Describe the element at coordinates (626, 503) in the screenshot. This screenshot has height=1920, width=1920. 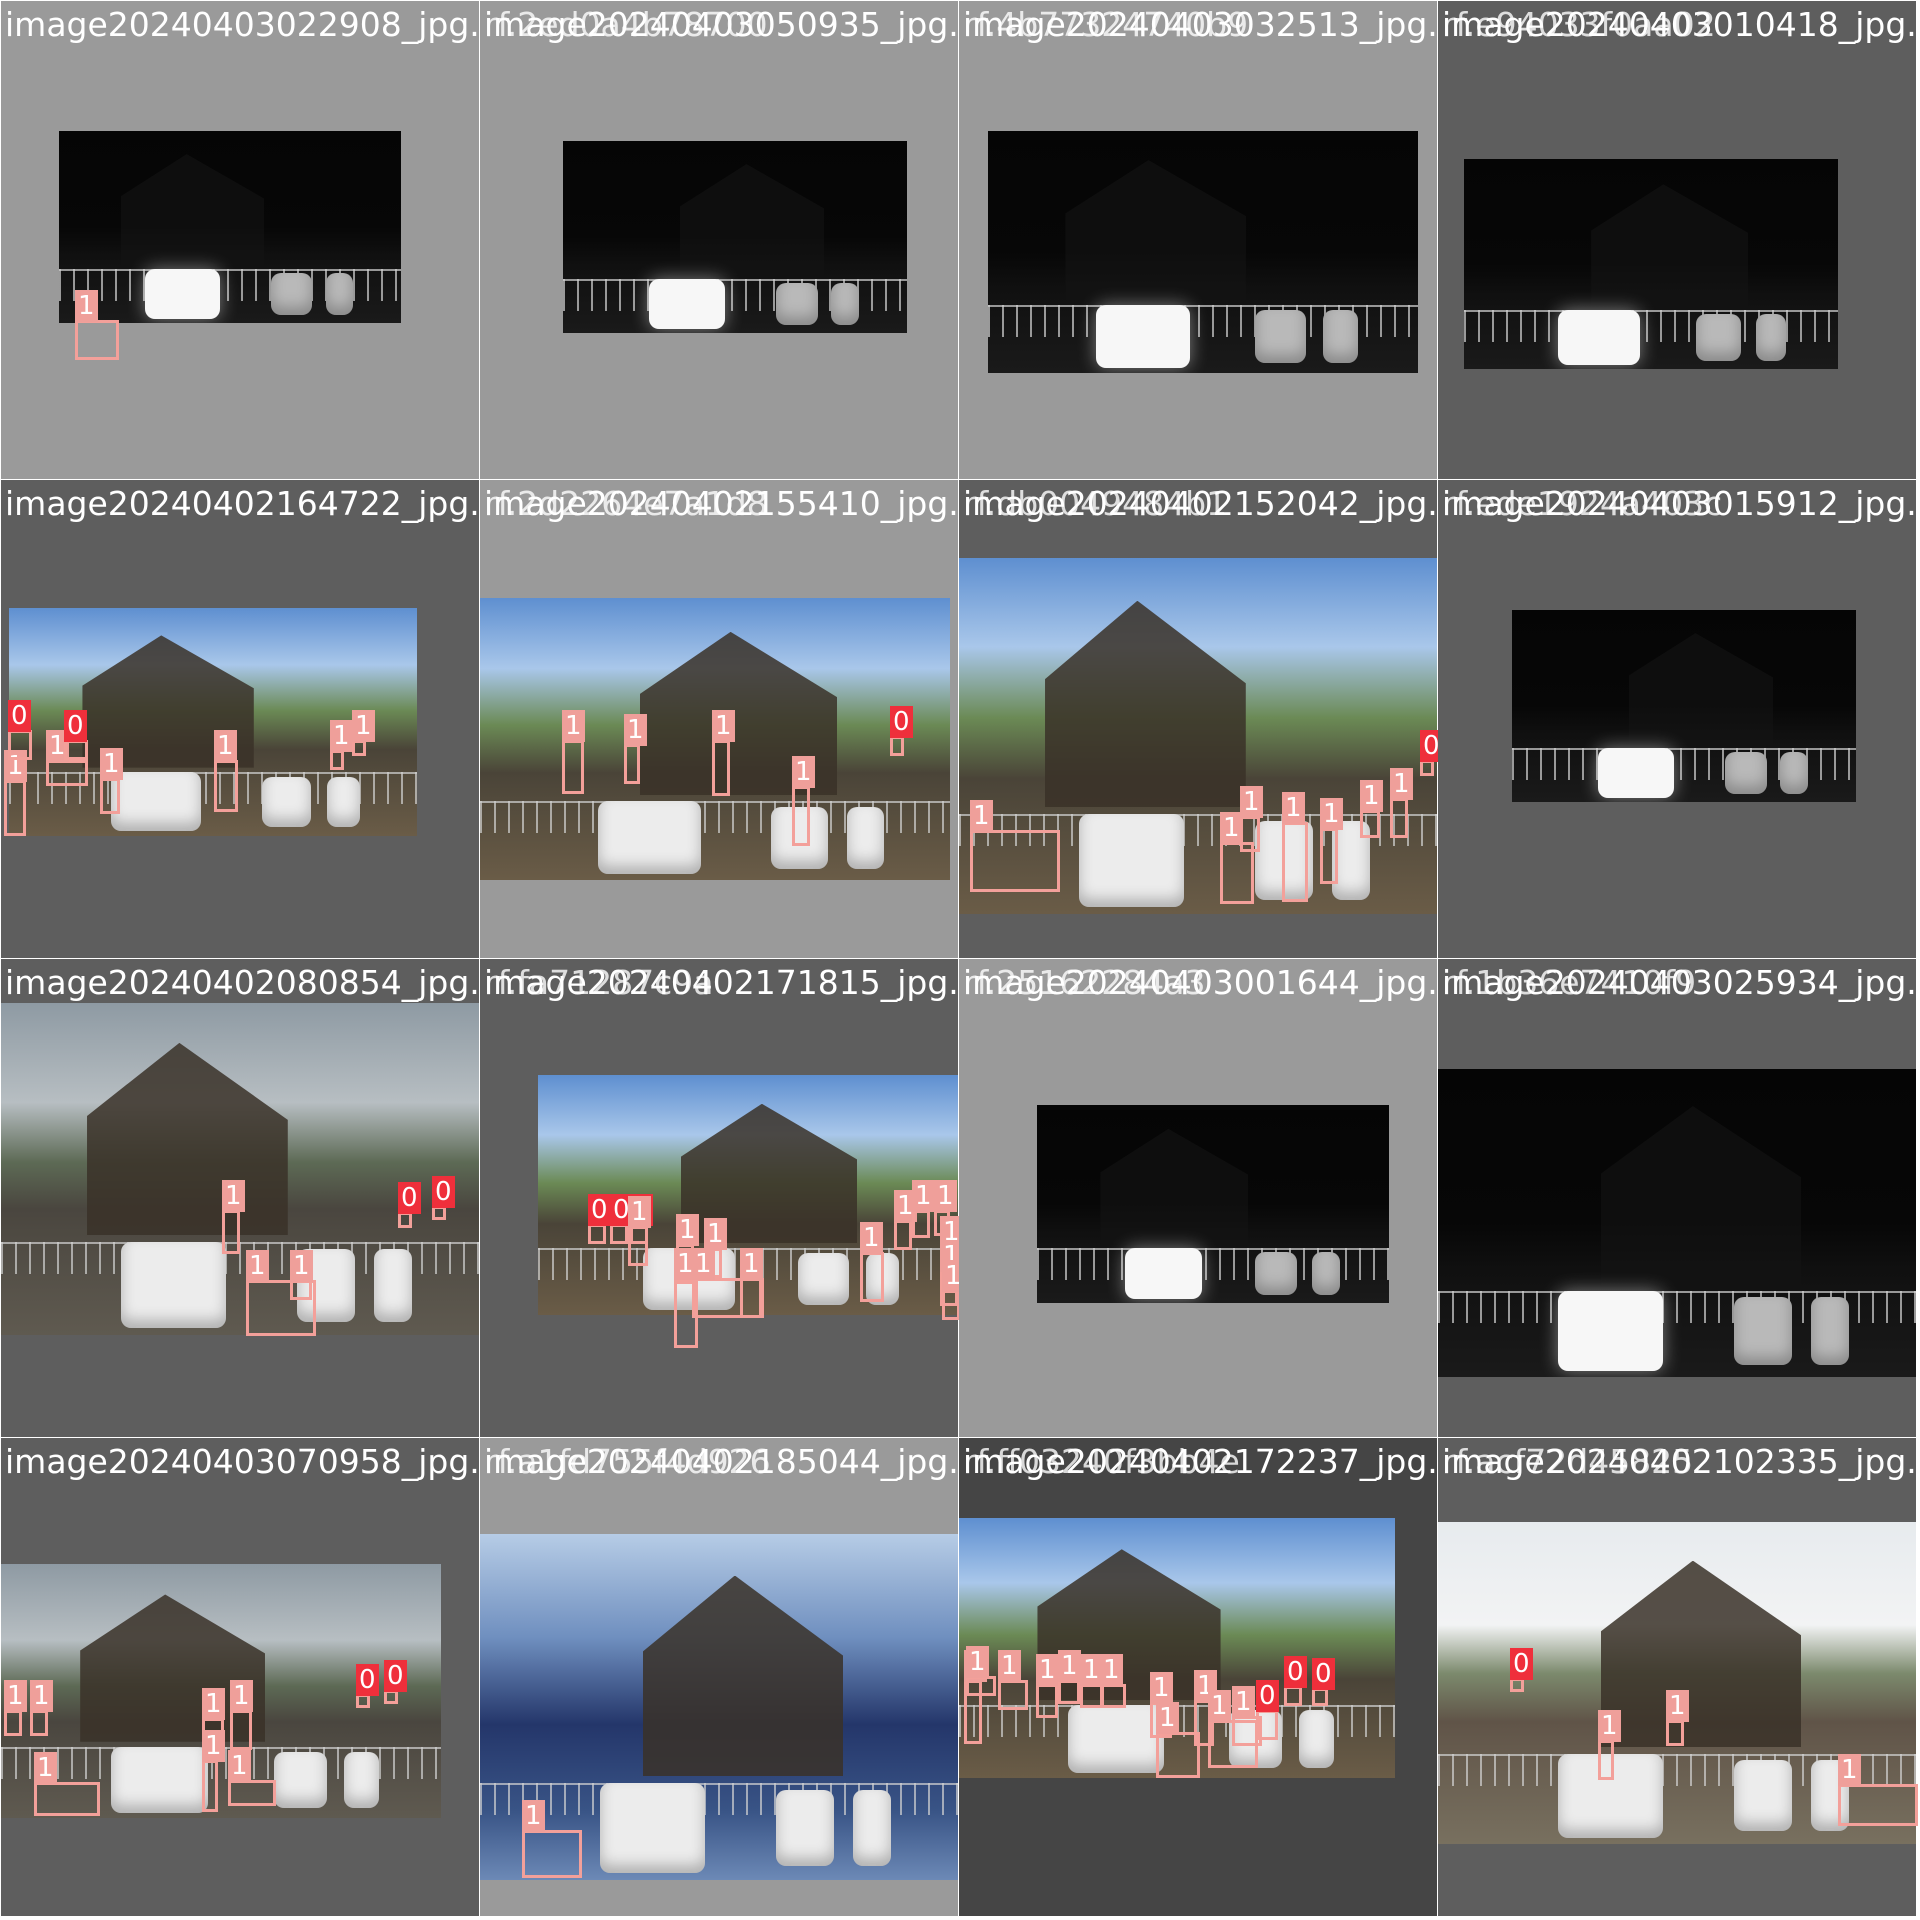
I see `tile-filename: rf.2d2264e7a1d8` at that location.